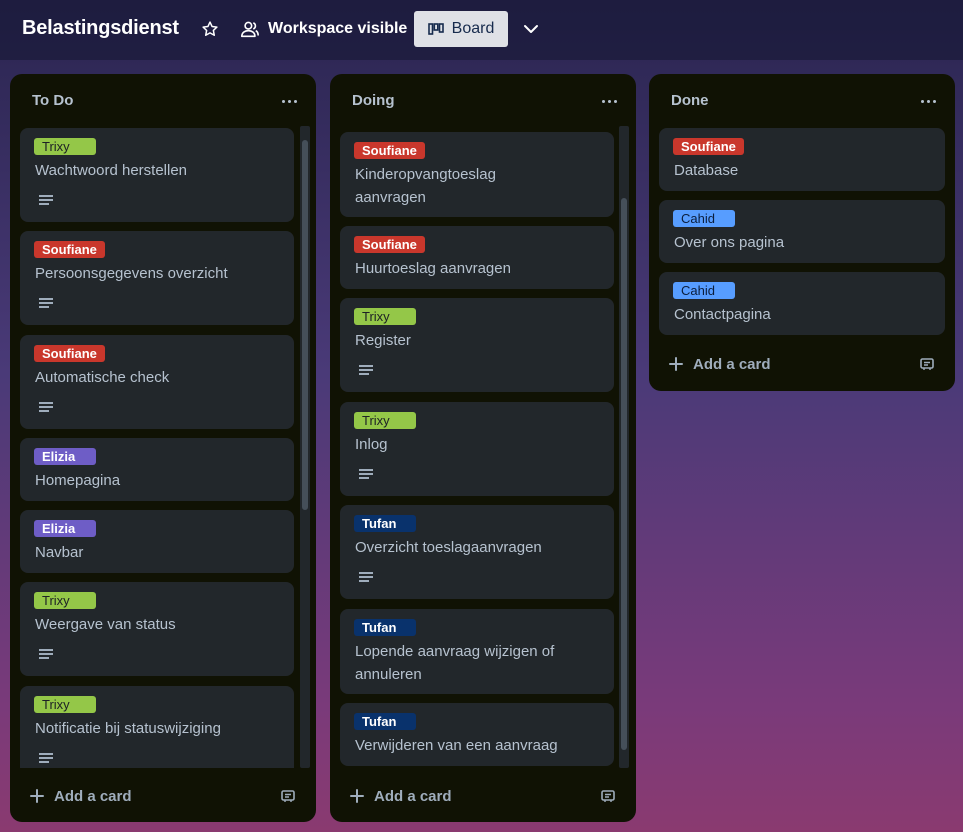  What do you see at coordinates (729, 242) in the screenshot?
I see `card-title: Over ons pagina` at bounding box center [729, 242].